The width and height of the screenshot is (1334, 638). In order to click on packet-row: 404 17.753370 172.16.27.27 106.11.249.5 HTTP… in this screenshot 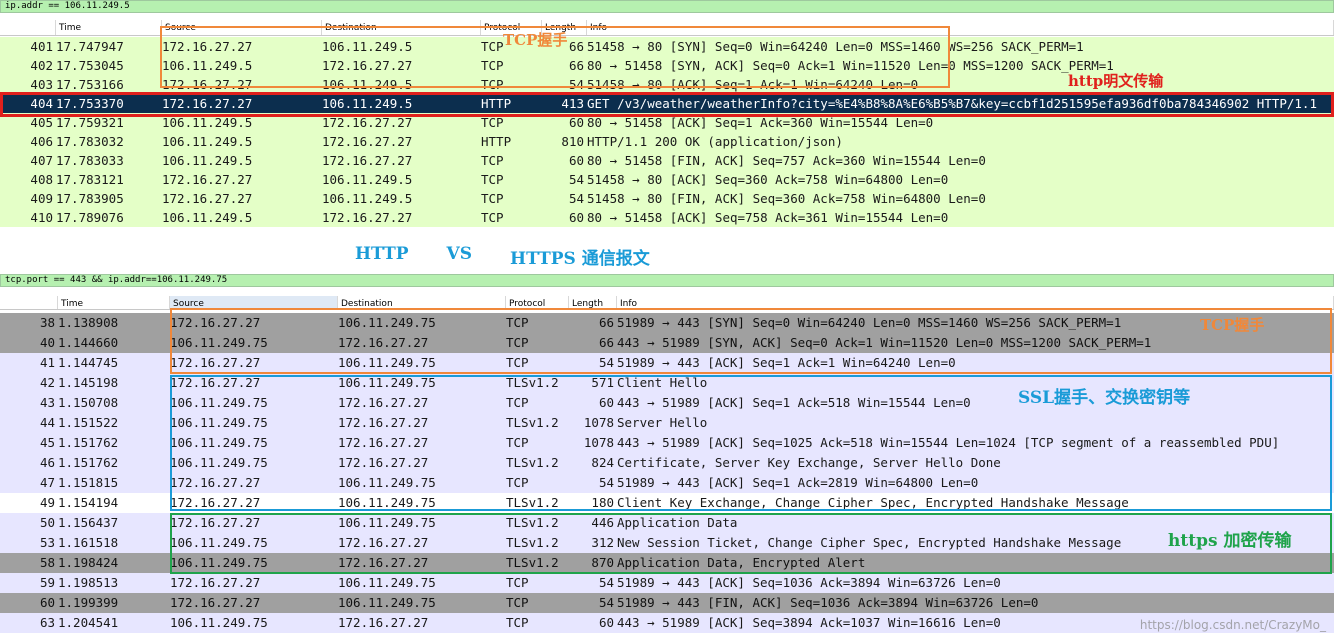, I will do `click(667, 103)`.